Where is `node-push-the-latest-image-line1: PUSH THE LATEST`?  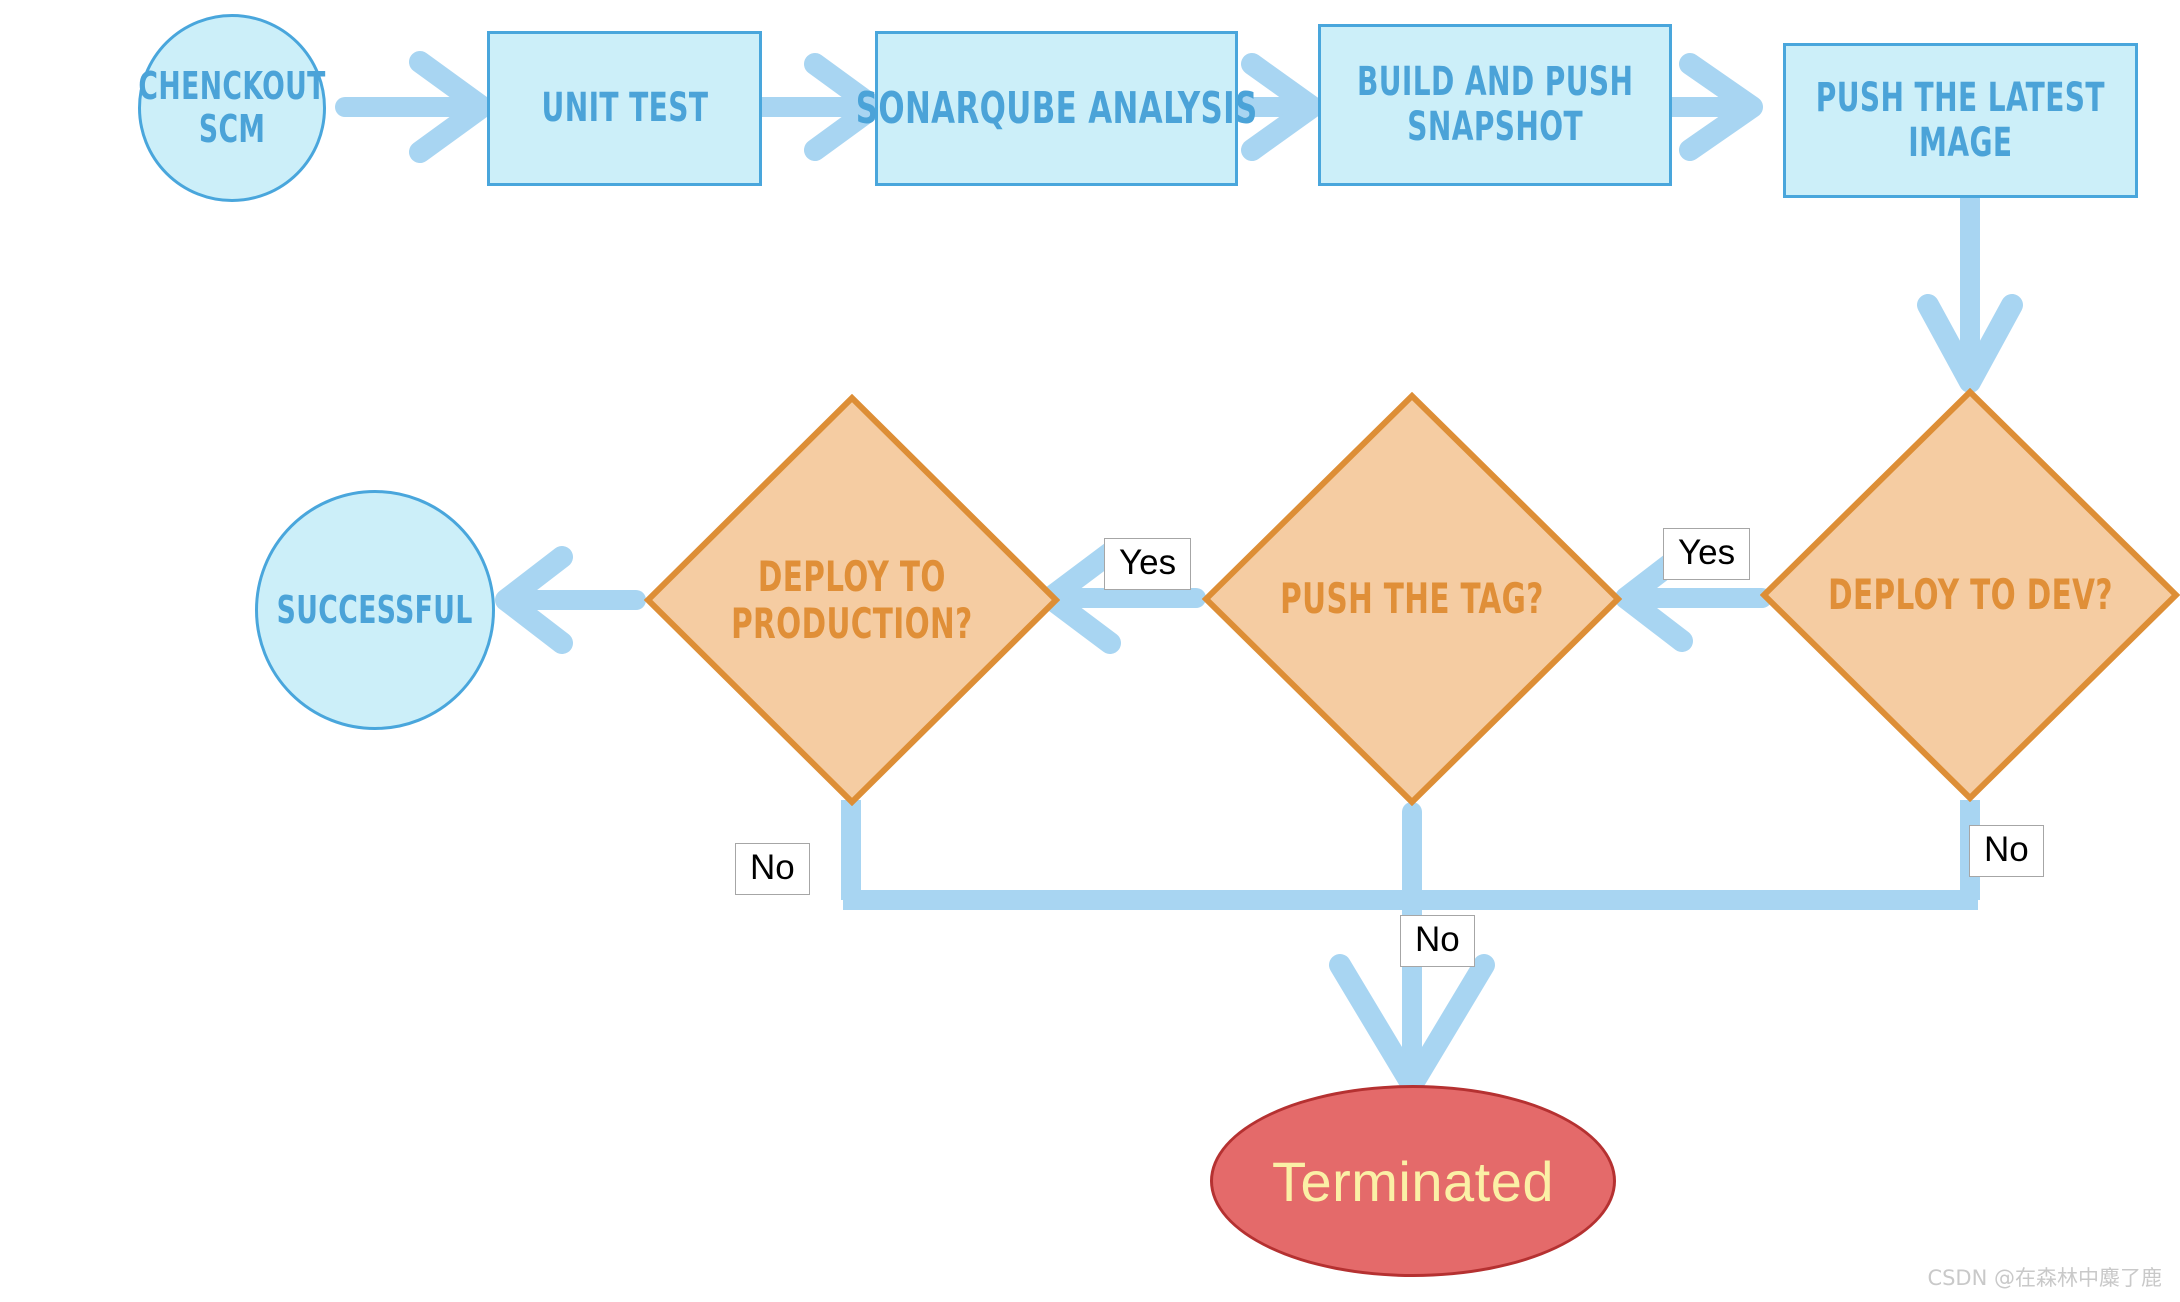
node-push-the-latest-image-line1: PUSH THE LATEST is located at coordinates (1960, 97).